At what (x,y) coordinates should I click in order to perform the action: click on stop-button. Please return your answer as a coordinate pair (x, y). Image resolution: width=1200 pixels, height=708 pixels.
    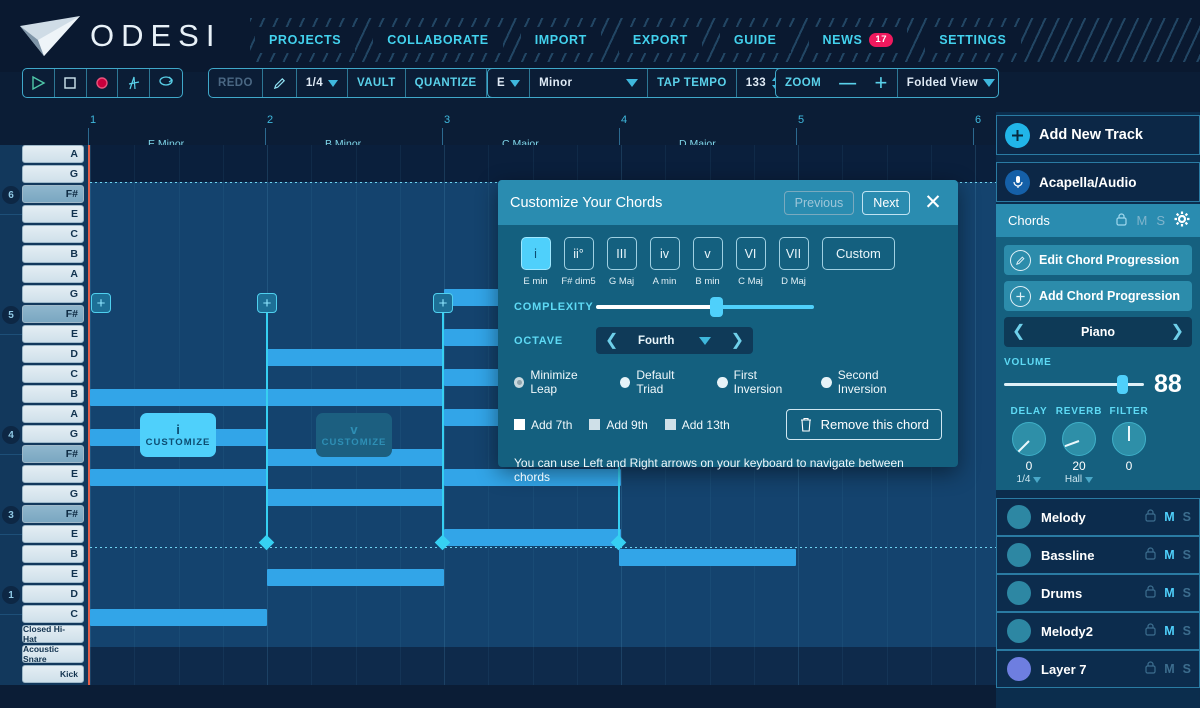
    Looking at the image, I should click on (71, 83).